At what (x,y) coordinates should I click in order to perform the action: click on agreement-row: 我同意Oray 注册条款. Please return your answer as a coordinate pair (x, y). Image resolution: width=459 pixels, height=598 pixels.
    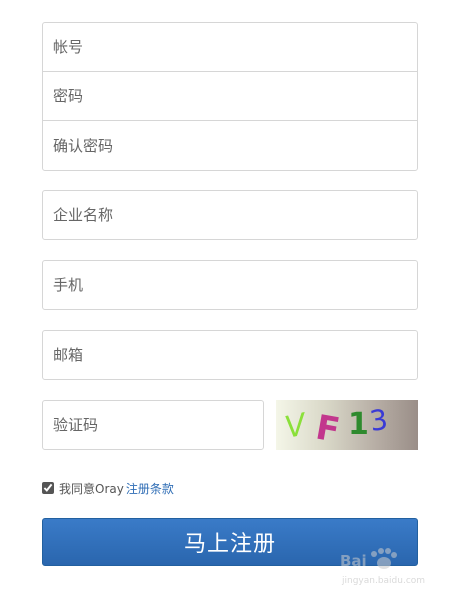
    Looking at the image, I should click on (108, 488).